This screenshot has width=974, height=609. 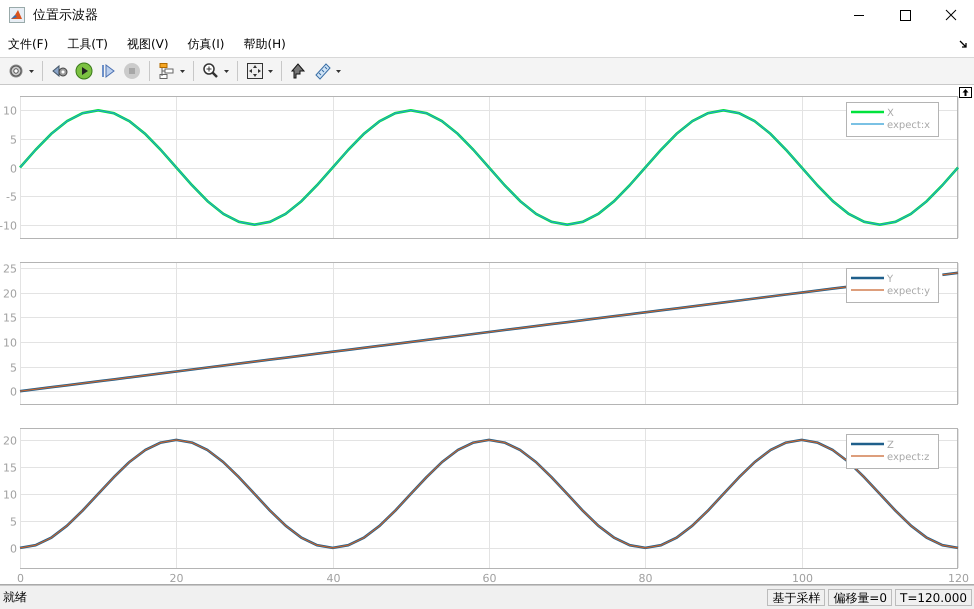 I want to click on x-tick-label: 0, so click(x=20, y=578).